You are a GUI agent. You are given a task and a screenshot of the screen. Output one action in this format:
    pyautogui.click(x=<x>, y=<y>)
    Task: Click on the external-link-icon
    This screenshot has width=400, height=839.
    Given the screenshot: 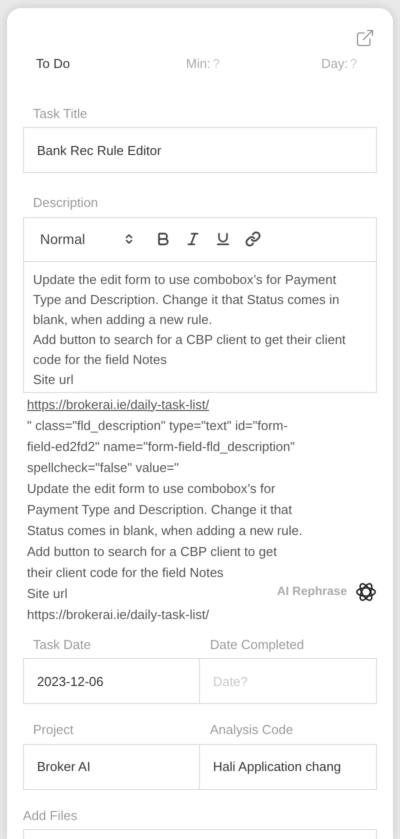 What is the action you would take?
    pyautogui.click(x=365, y=38)
    